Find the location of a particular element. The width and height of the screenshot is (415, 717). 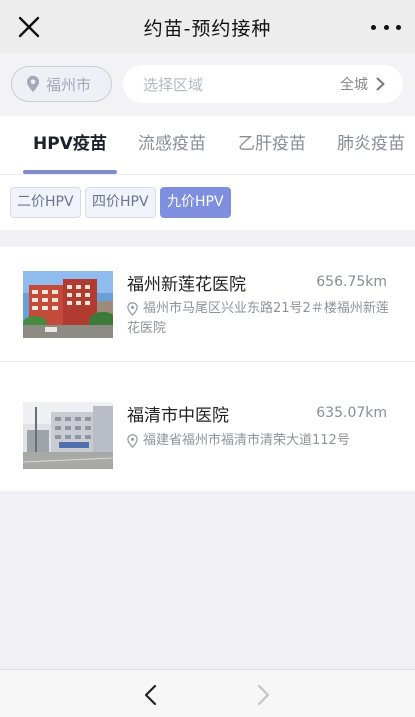

location-bar: 福州市 选择区域 全城 is located at coordinates (207, 85).